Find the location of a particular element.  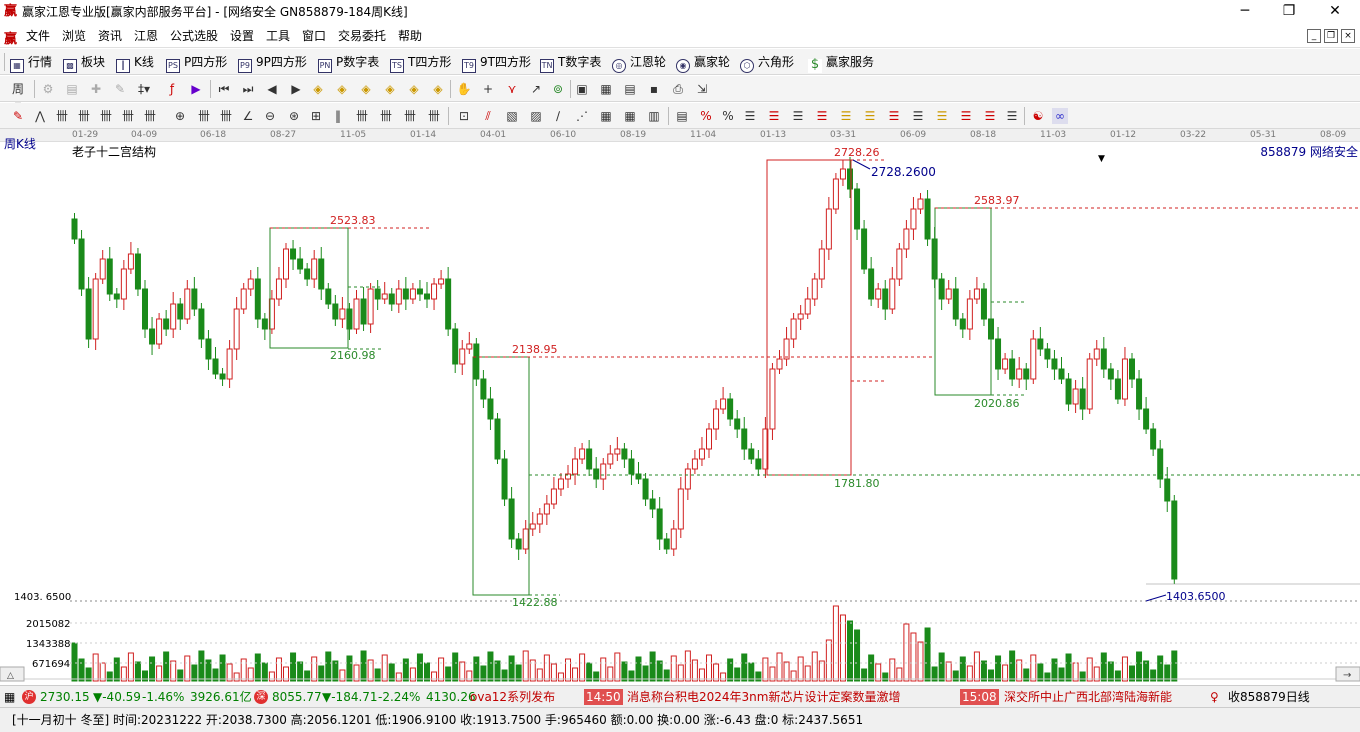

p-square-button: PS P四方形 is located at coordinates (196, 63).